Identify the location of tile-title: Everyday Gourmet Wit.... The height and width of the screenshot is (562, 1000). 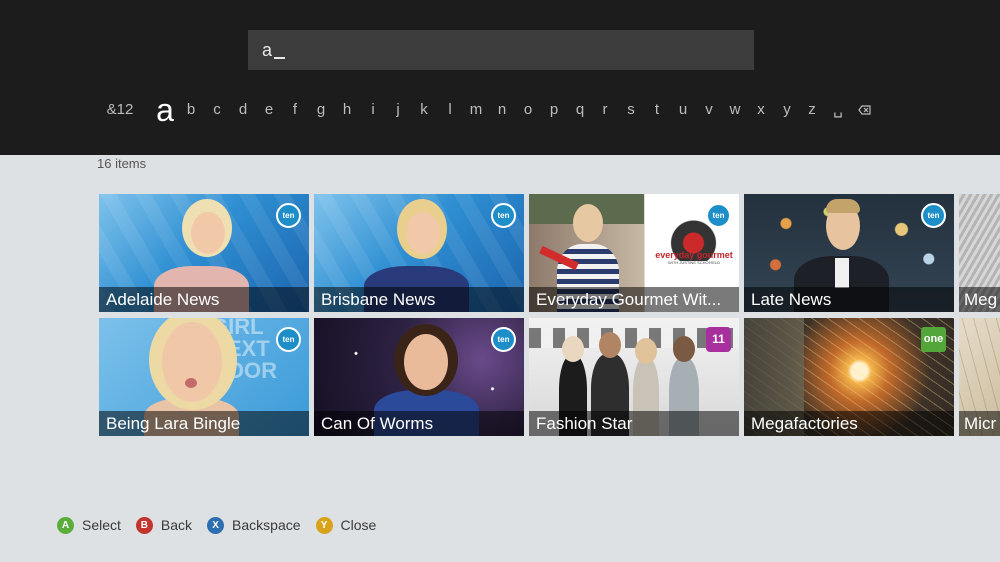
(634, 299).